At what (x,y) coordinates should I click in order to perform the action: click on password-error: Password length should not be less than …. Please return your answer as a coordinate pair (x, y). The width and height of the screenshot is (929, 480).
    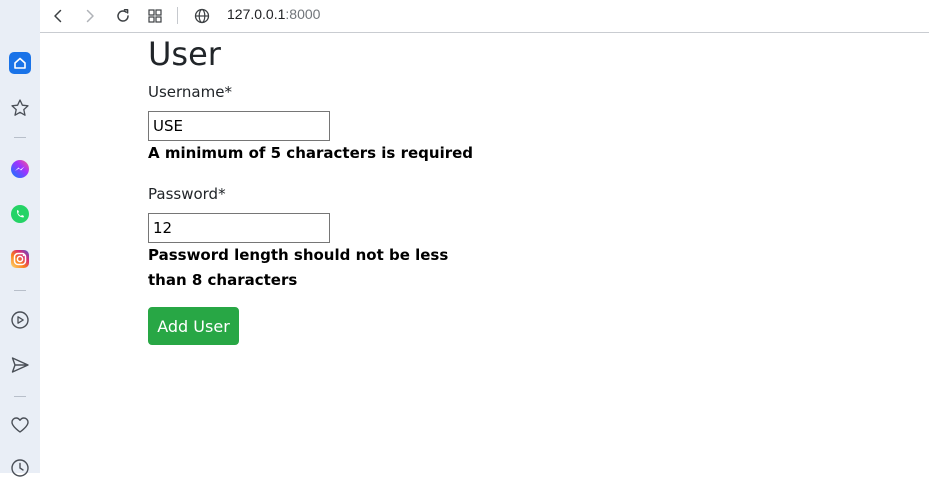
    Looking at the image, I should click on (298, 267).